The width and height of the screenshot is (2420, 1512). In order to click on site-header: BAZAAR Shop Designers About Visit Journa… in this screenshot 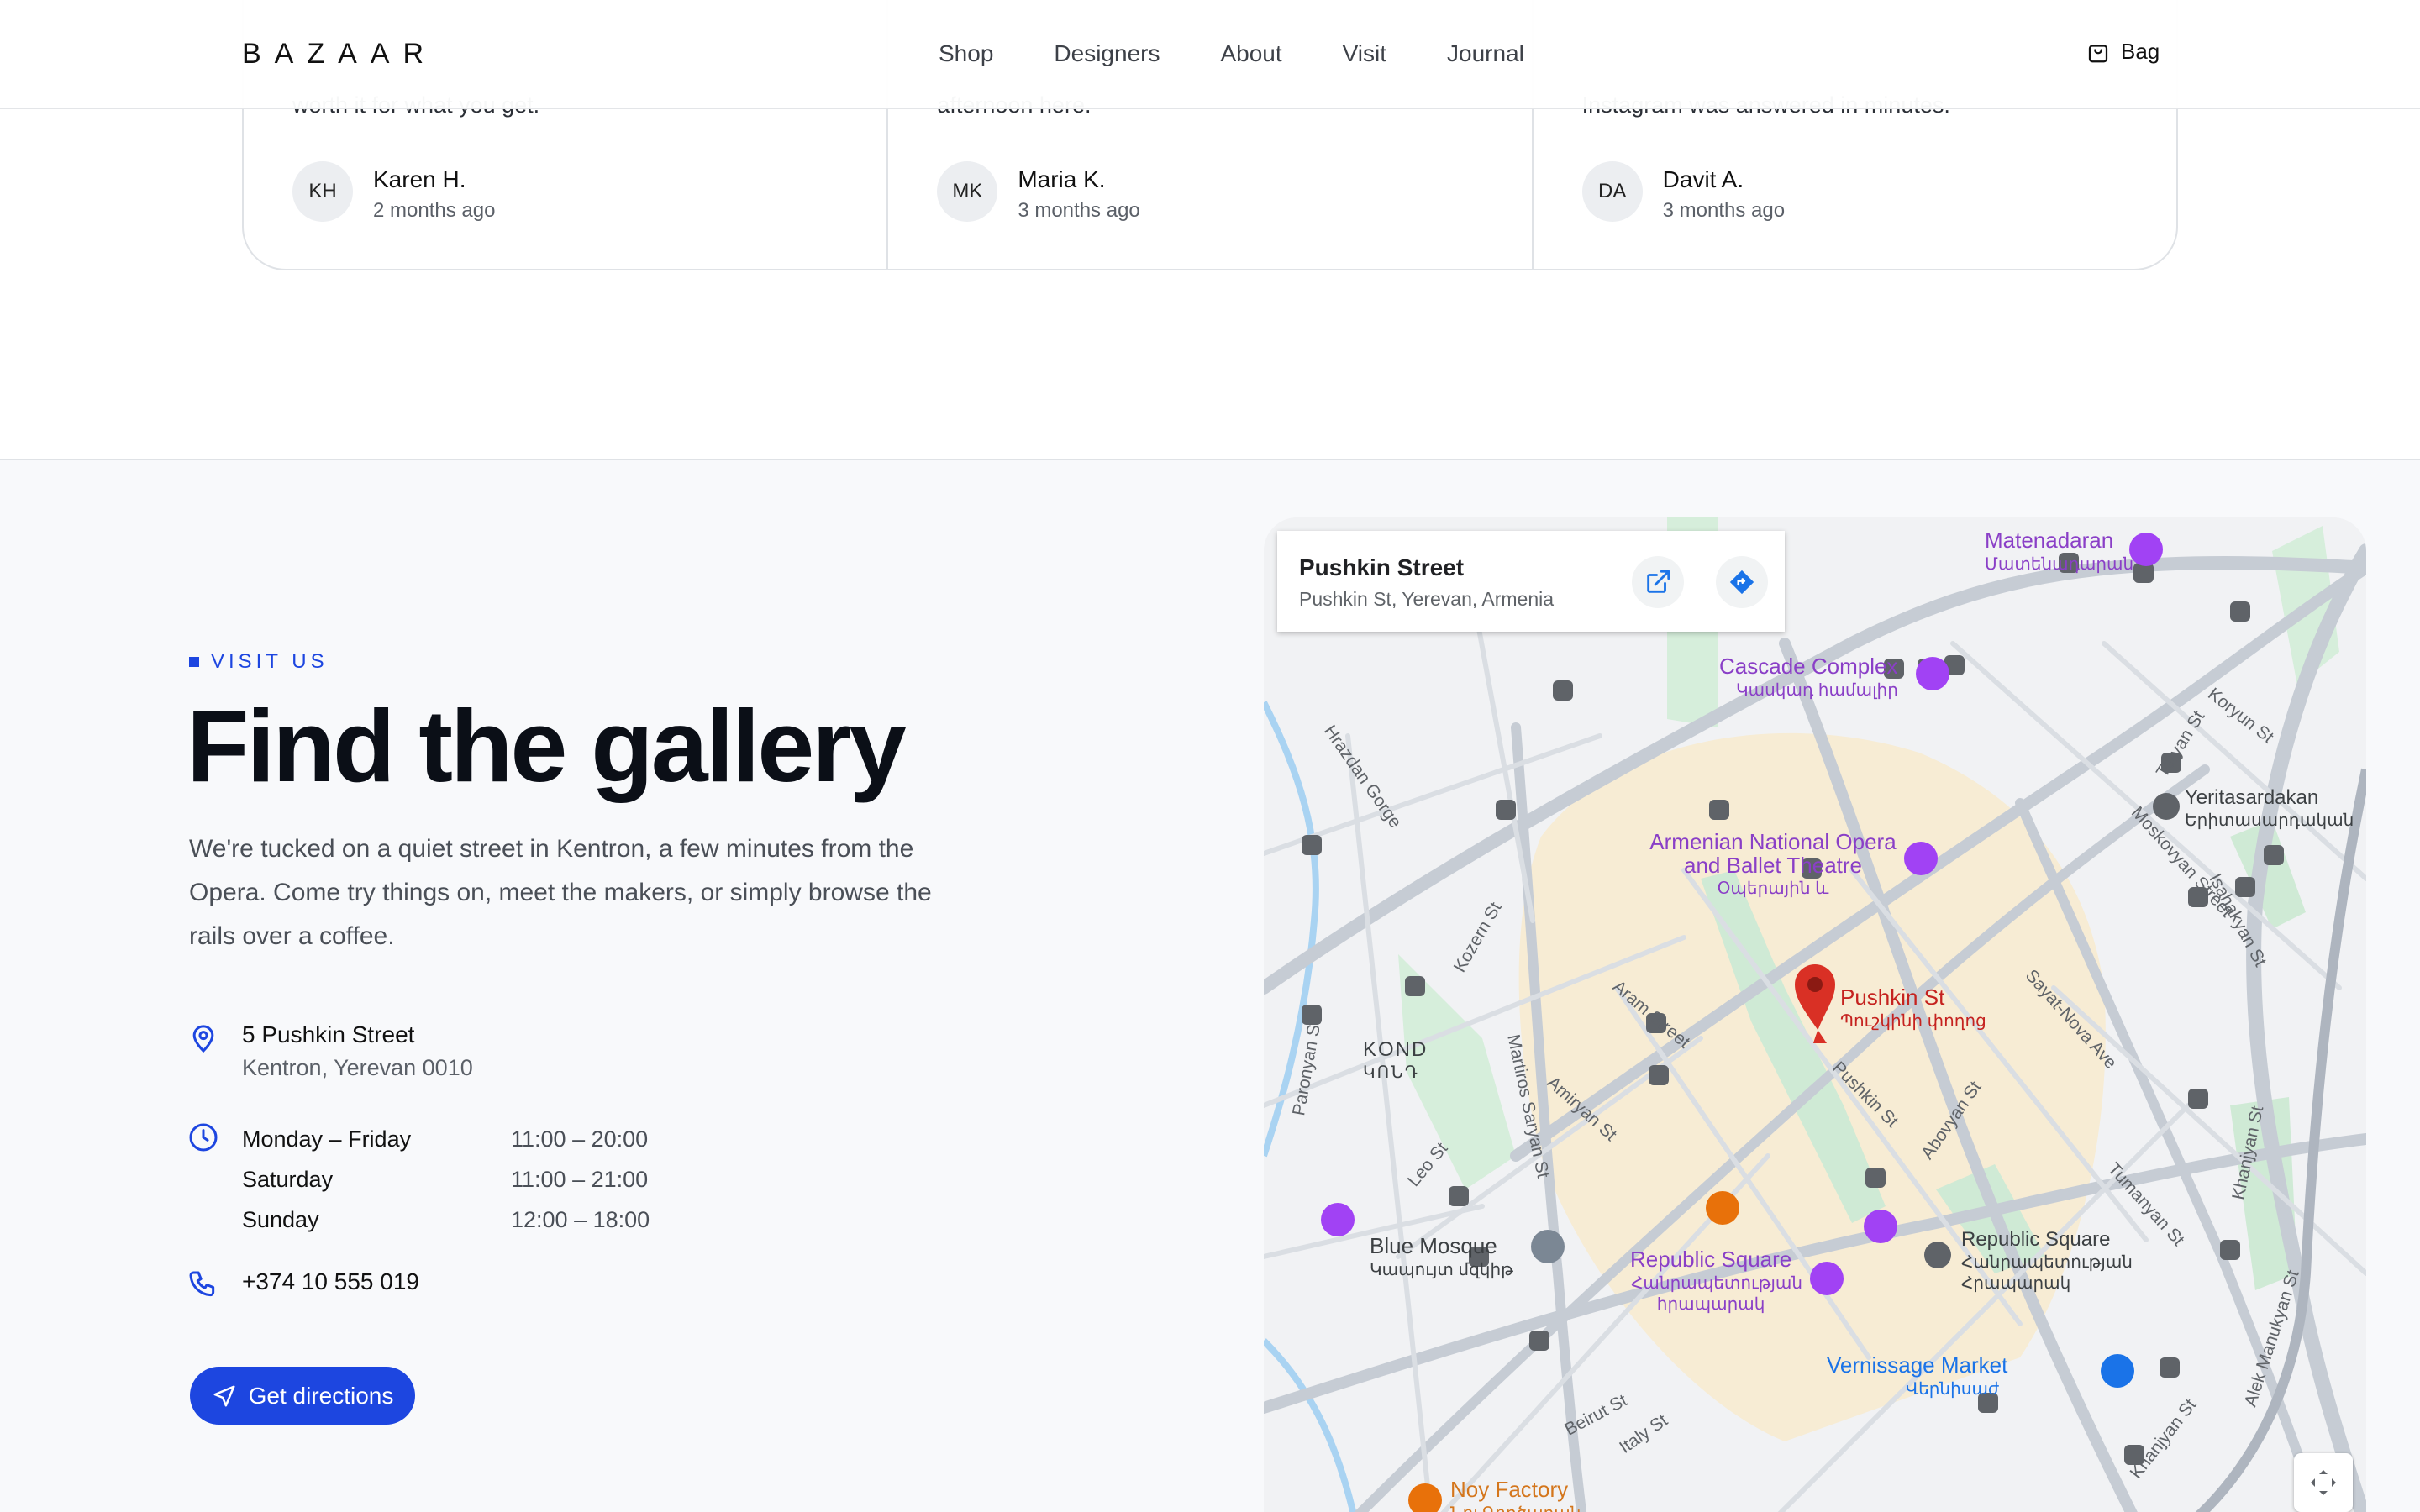, I will do `click(1210, 54)`.